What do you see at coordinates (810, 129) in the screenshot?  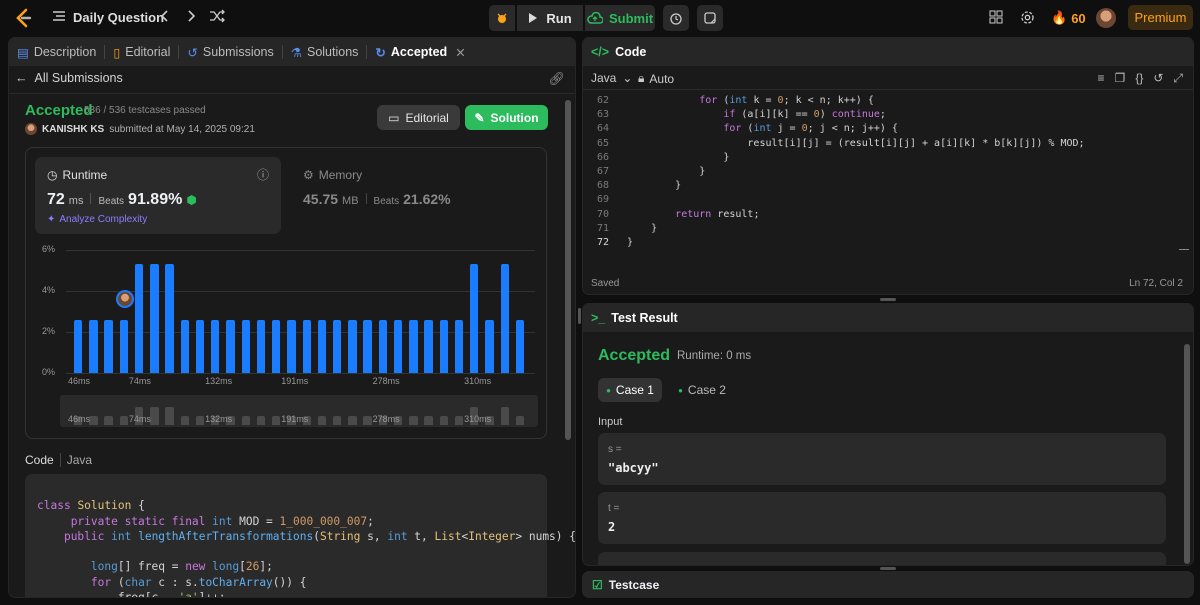 I see `line-code: for (int j = 0; j < n; j++) {` at bounding box center [810, 129].